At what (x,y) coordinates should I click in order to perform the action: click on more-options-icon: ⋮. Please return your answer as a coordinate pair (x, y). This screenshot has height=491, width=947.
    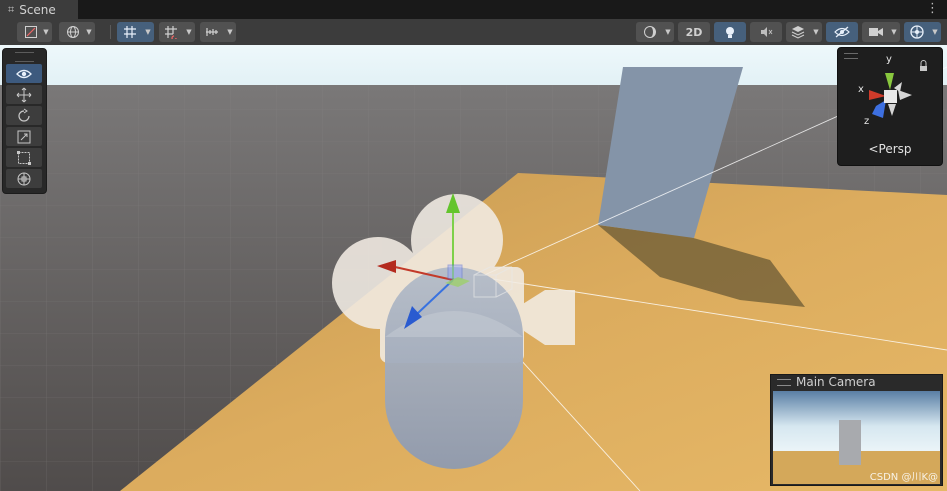
    Looking at the image, I should click on (932, 8).